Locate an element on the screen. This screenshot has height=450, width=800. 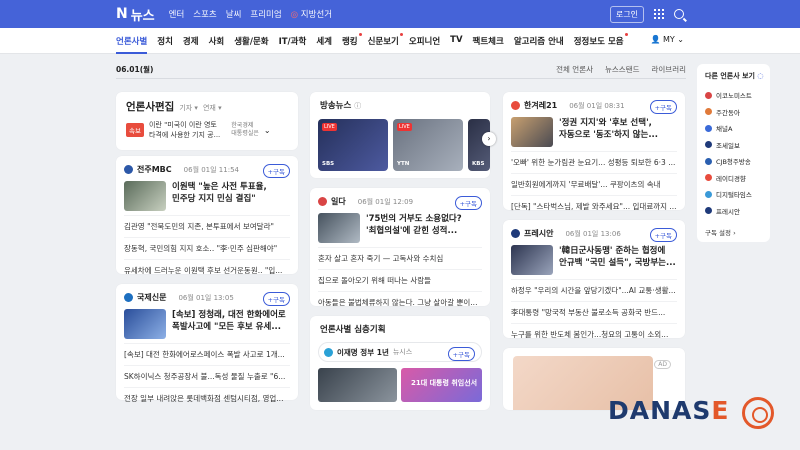
press-name: 일다 is located at coordinates (338, 201).